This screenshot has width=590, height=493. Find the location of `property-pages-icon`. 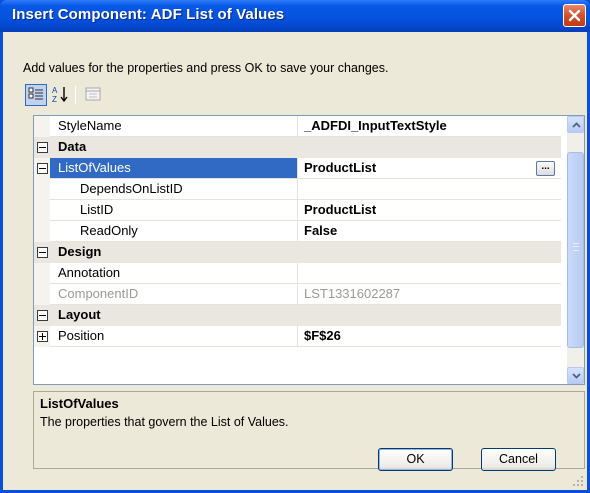

property-pages-icon is located at coordinates (93, 94).